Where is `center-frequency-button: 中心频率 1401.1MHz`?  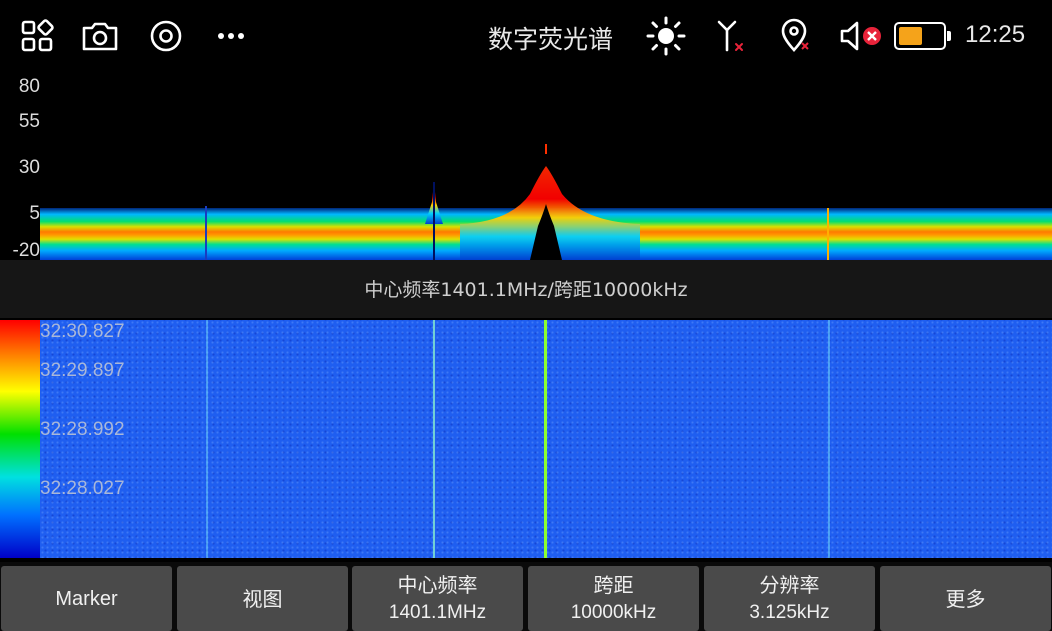 center-frequency-button: 中心频率 1401.1MHz is located at coordinates (437, 598).